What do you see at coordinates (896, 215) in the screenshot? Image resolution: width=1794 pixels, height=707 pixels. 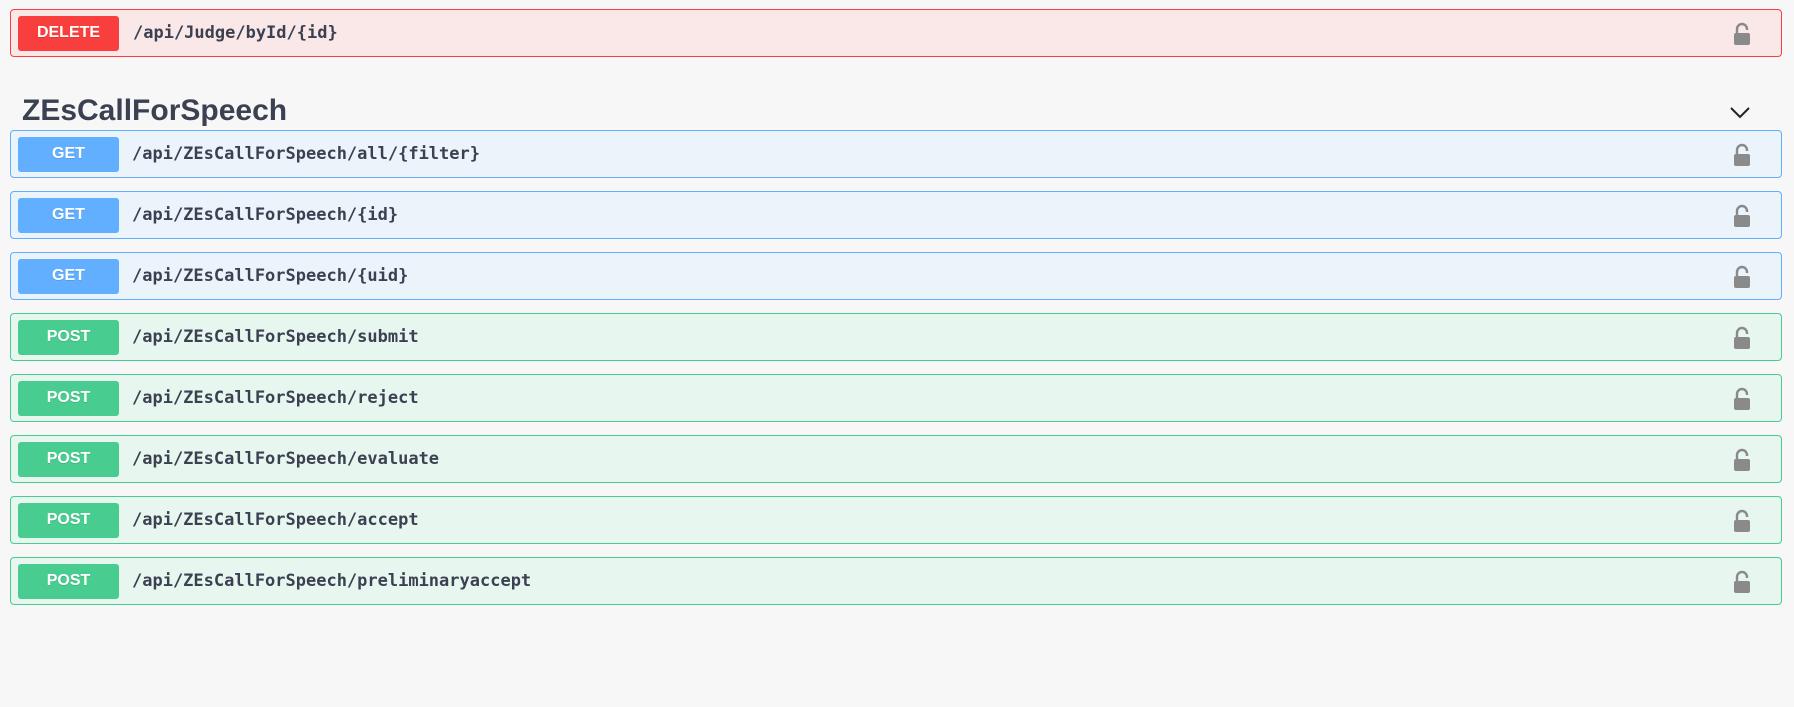 I see `operation-get-by-id: GET /api/ZEsCallForSpeech/{id}` at bounding box center [896, 215].